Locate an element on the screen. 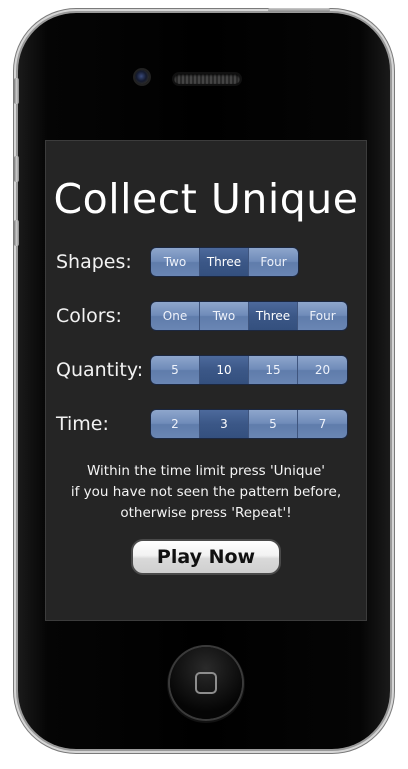 This screenshot has height=769, width=408. quantity-option-5: 5 is located at coordinates (175, 370).